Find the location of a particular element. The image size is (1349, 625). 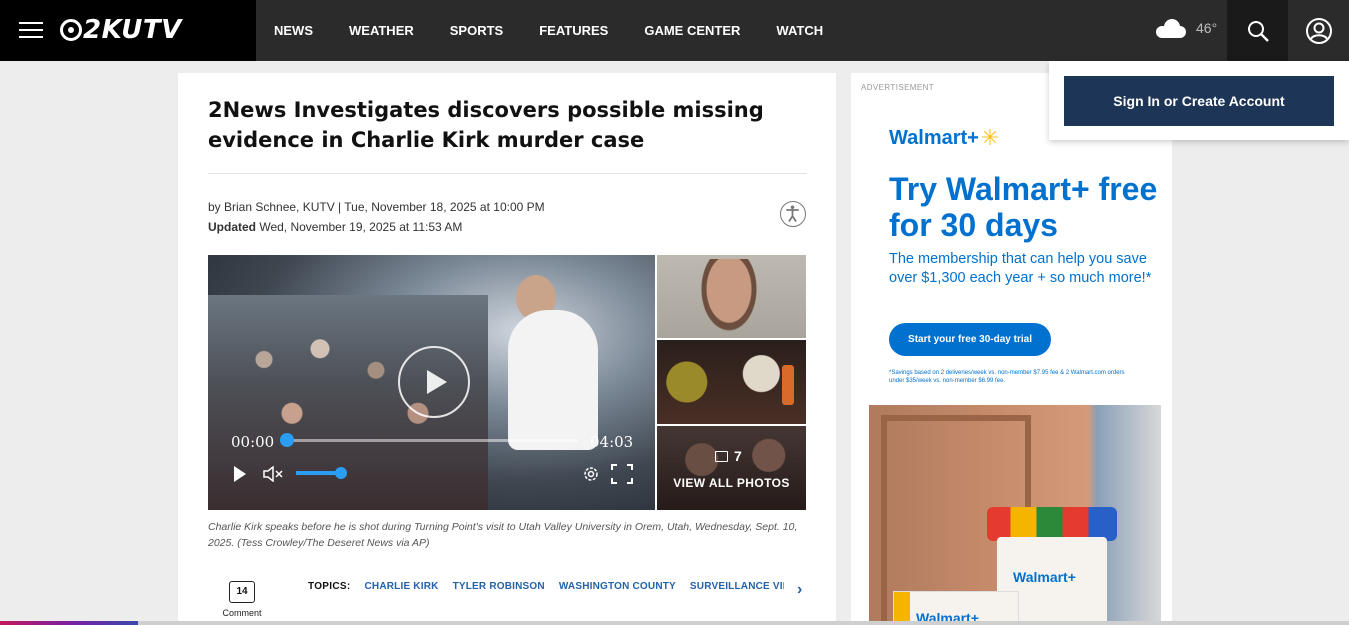

headline-divider is located at coordinates (507, 173).